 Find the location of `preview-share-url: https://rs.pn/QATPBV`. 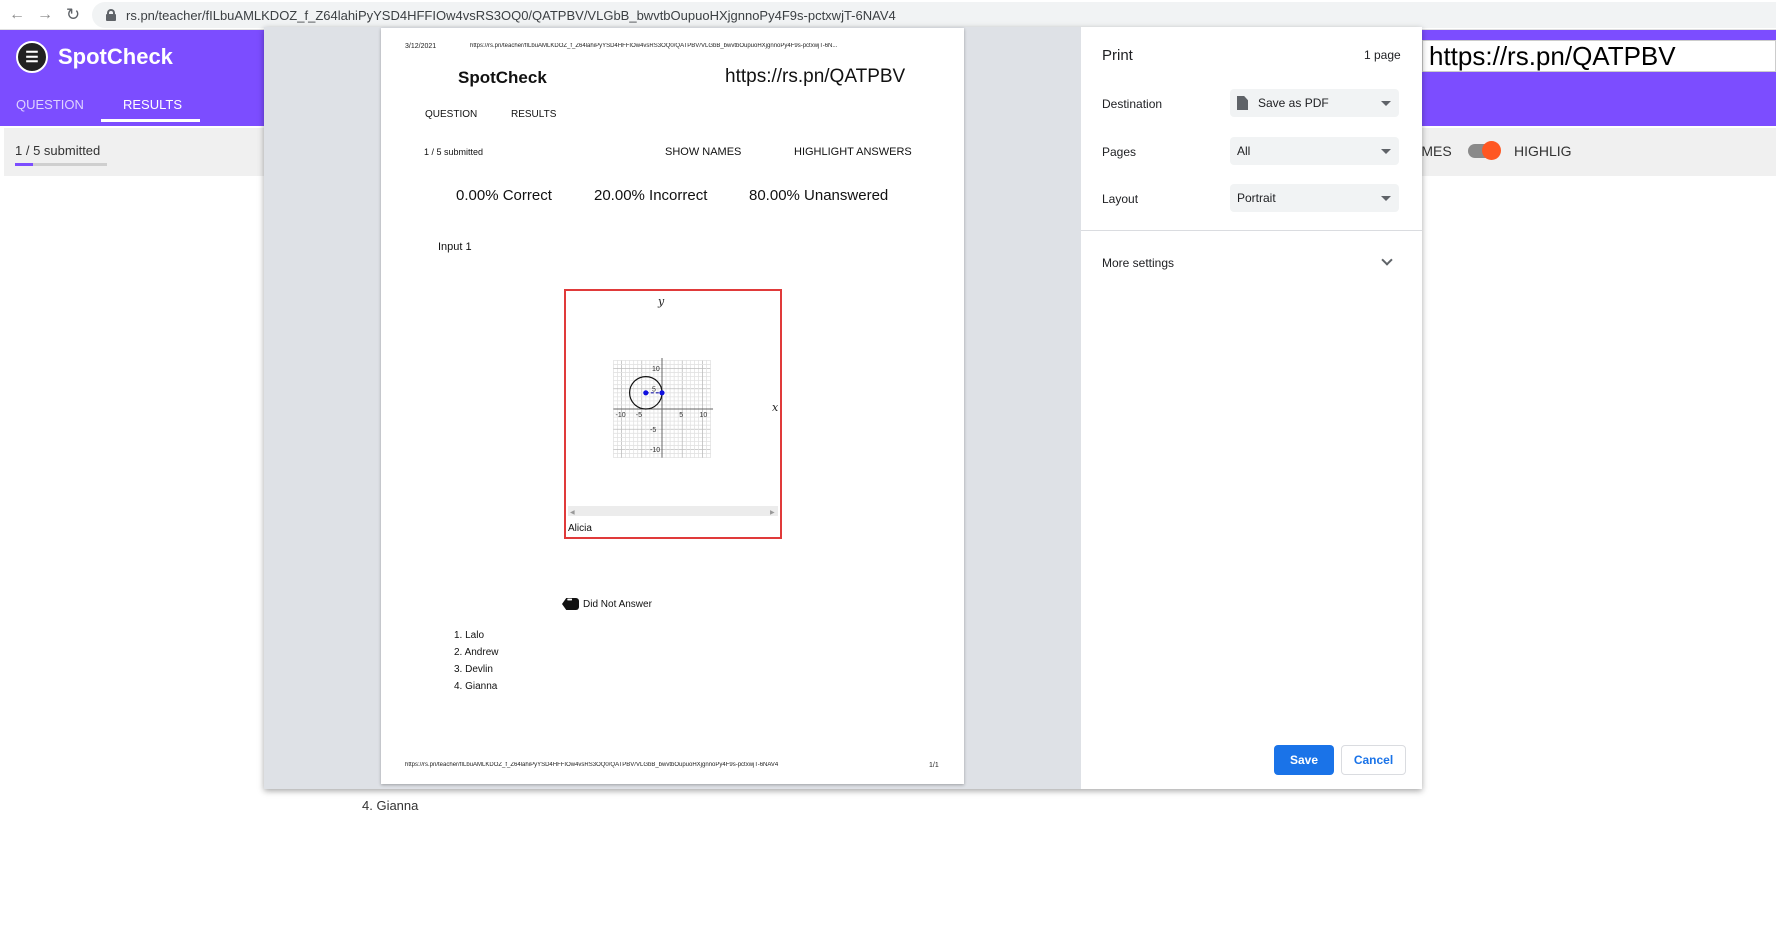

preview-share-url: https://rs.pn/QATPBV is located at coordinates (815, 76).